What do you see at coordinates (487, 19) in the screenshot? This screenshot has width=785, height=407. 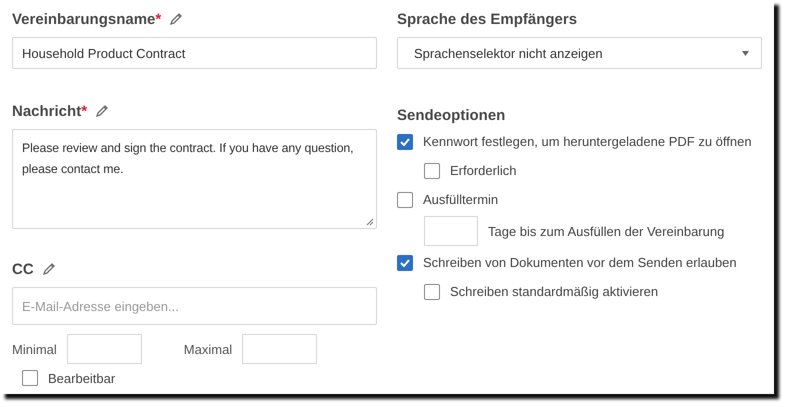 I see `field-label: Sprache des Empfängers` at bounding box center [487, 19].